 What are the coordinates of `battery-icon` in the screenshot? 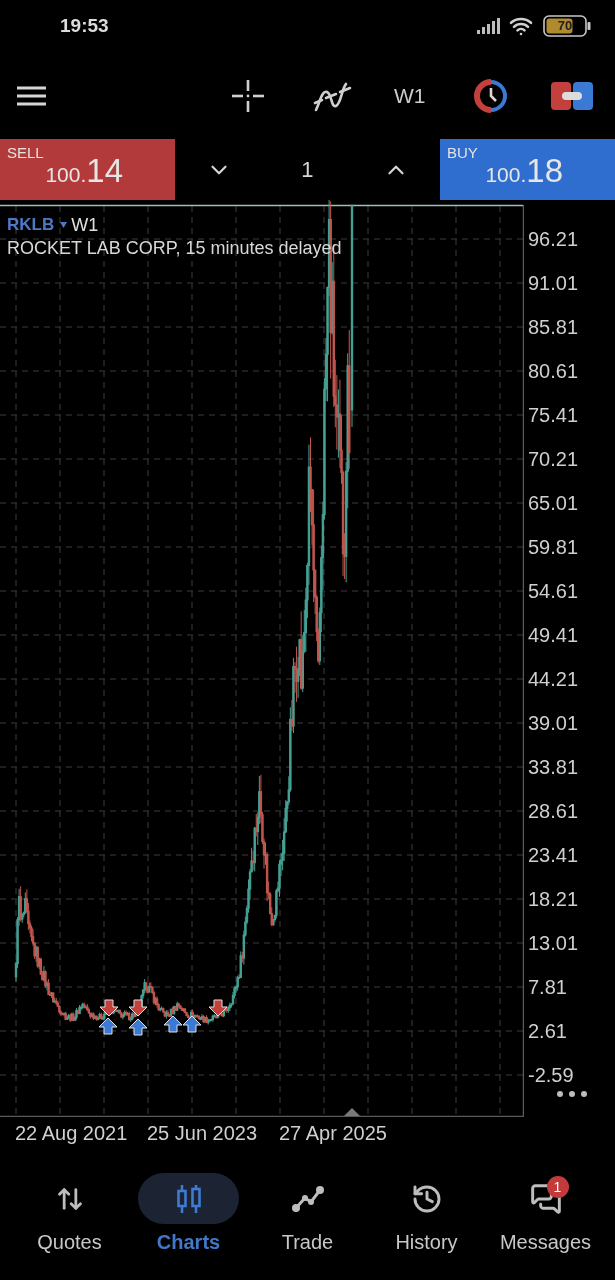 It's located at (567, 26).